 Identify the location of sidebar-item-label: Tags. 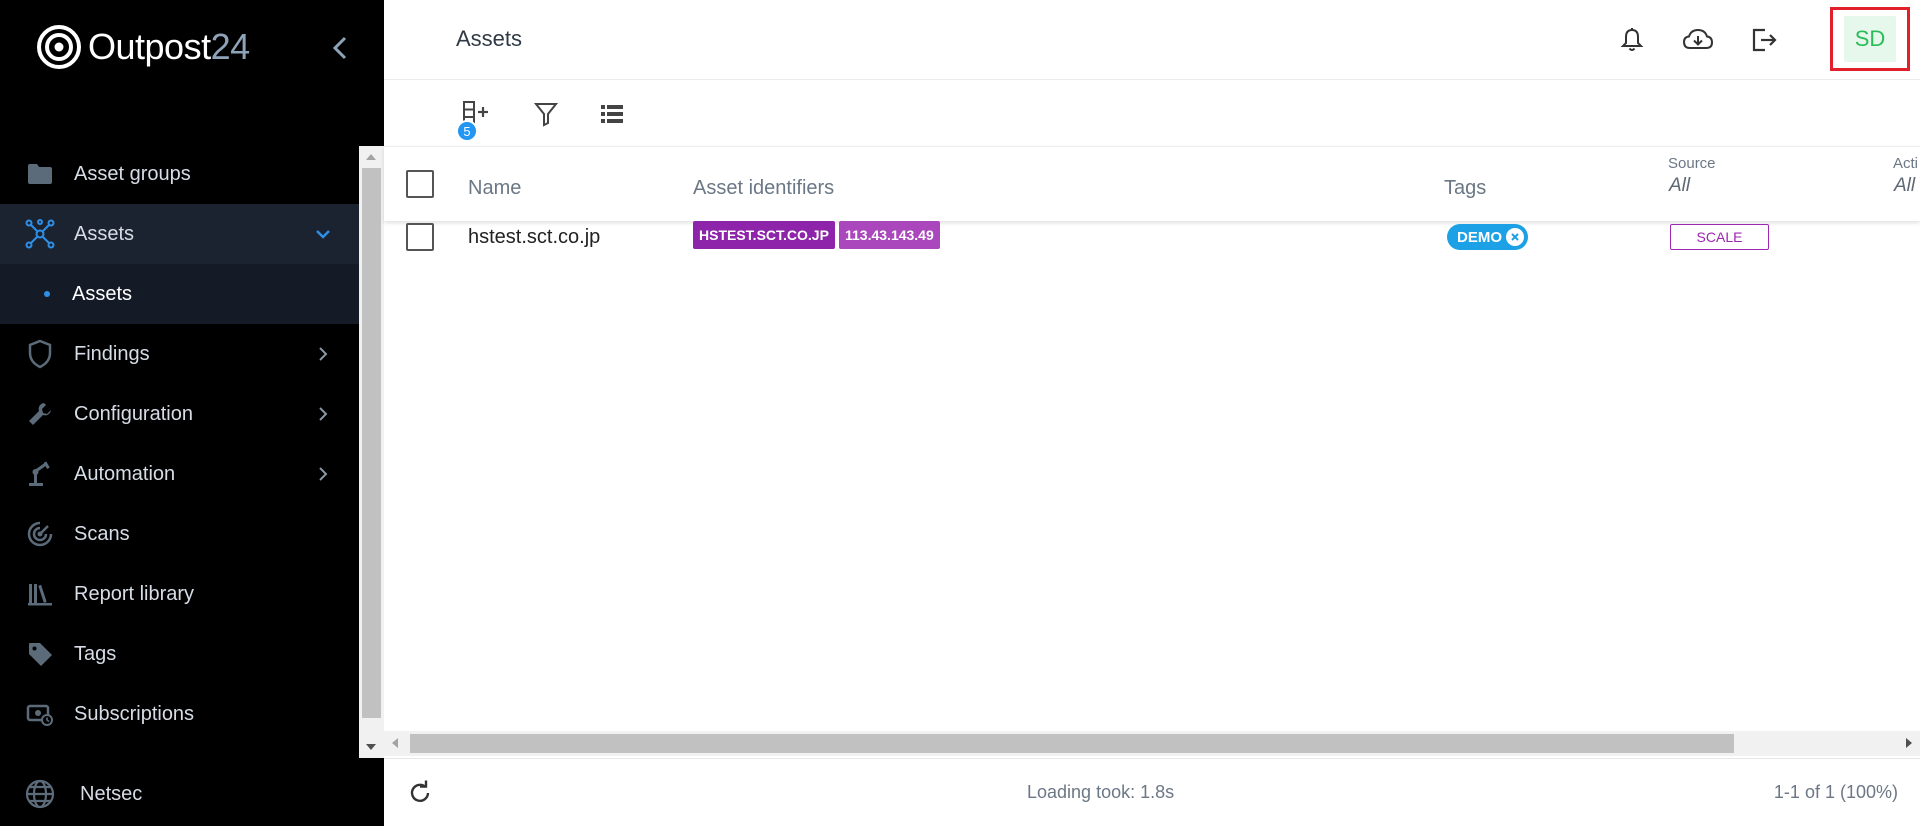
(95, 653).